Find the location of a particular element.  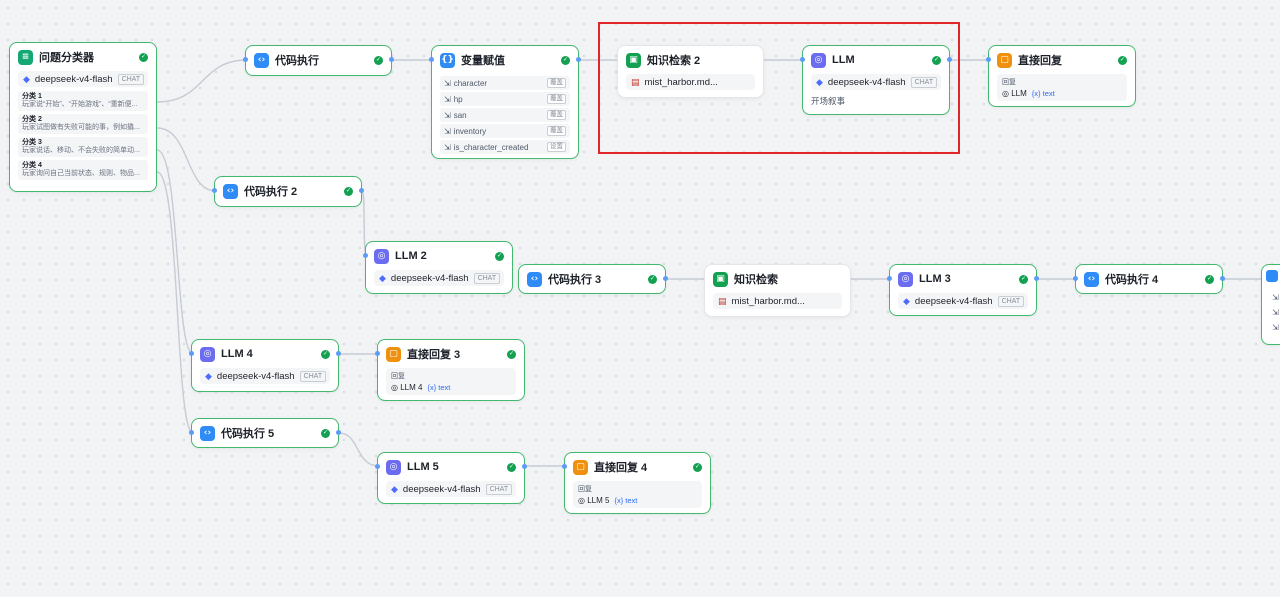

variable-row: ⇲ hp 覆盖 is located at coordinates (505, 99).